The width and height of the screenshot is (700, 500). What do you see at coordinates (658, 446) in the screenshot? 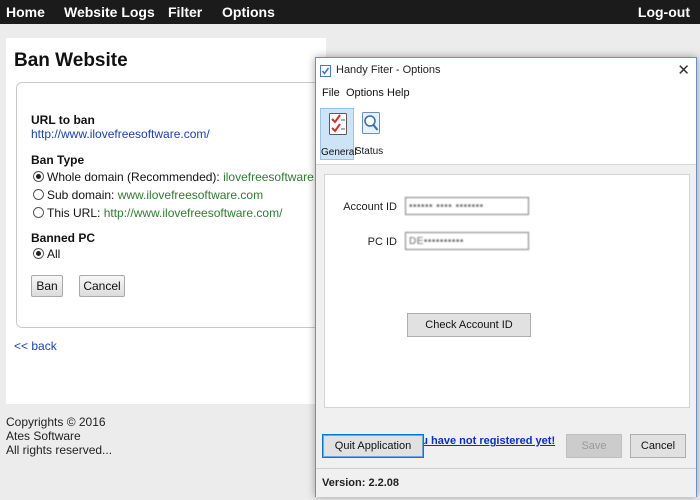
I see `dialog-cancel-button: Cancel` at bounding box center [658, 446].